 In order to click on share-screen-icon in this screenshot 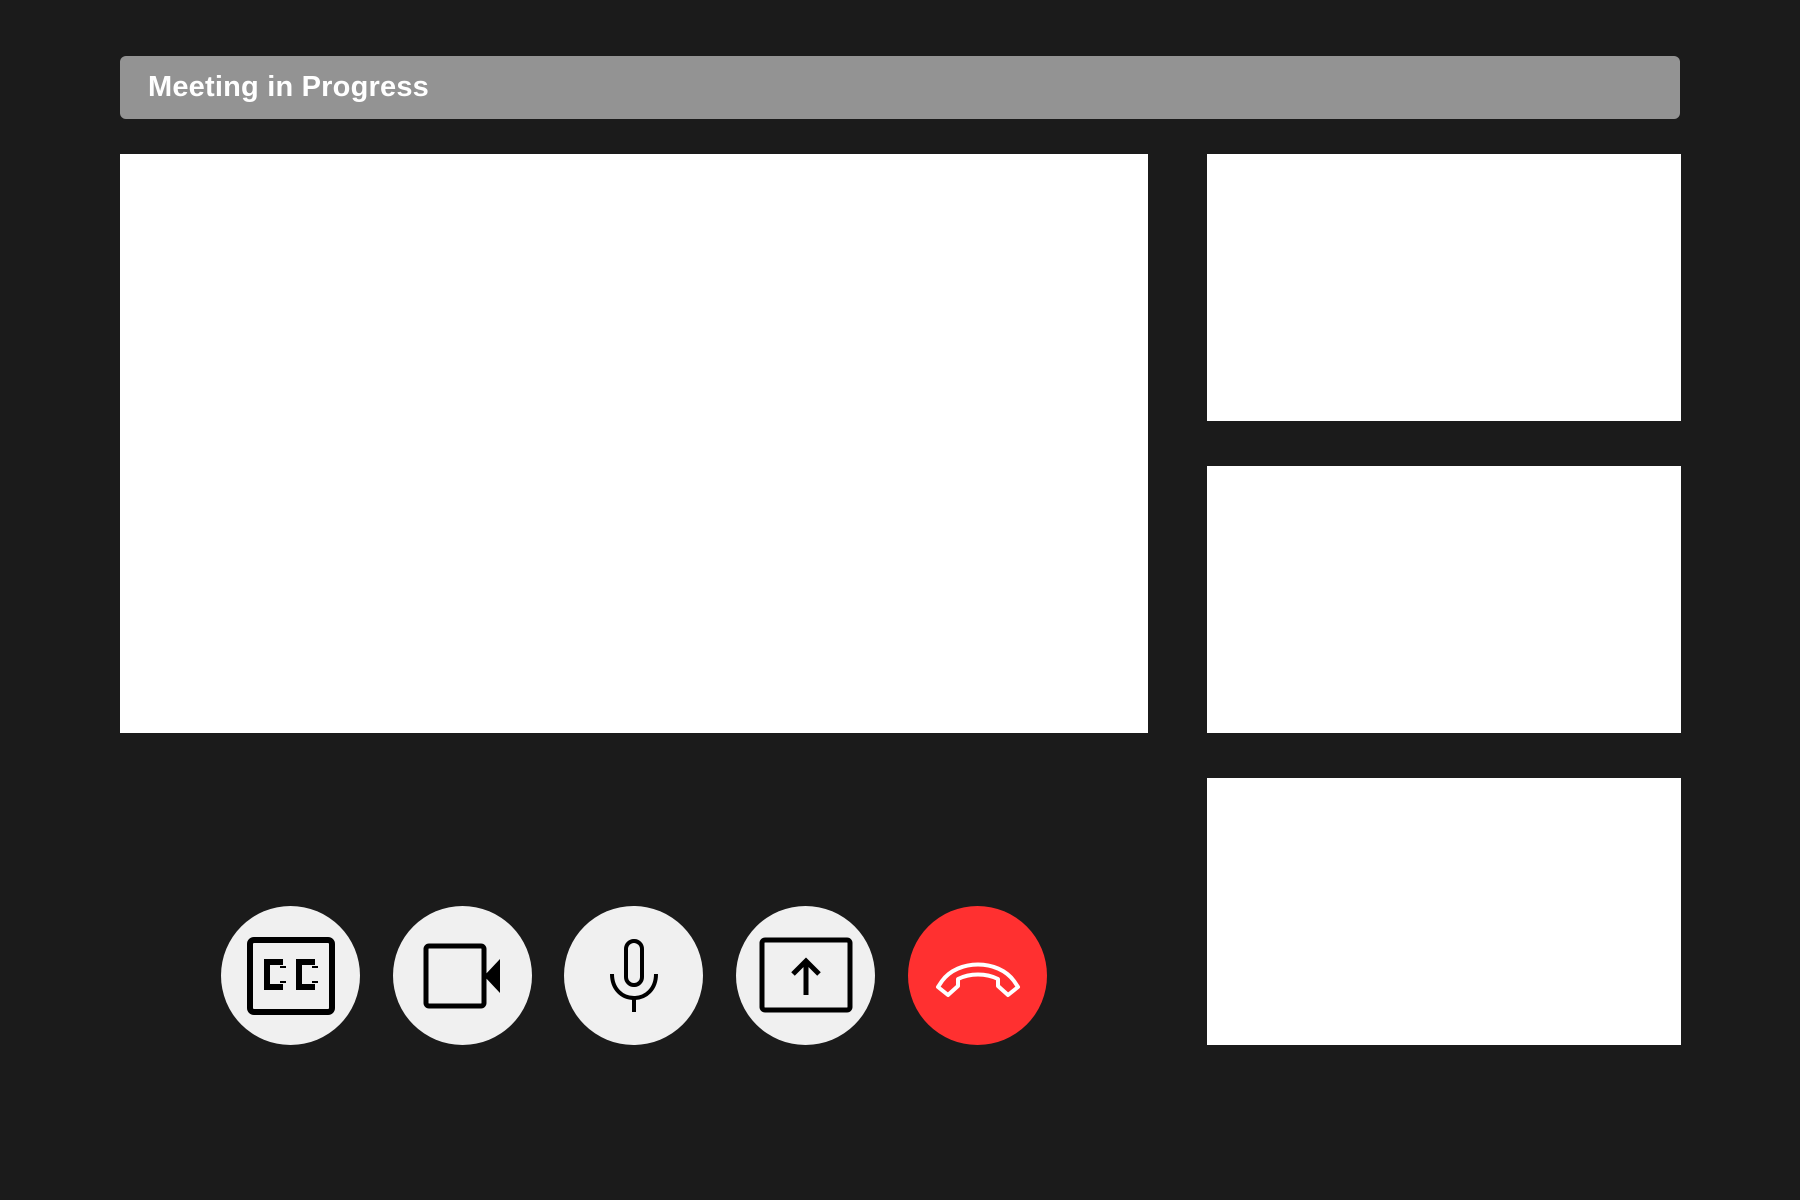, I will do `click(806, 976)`.